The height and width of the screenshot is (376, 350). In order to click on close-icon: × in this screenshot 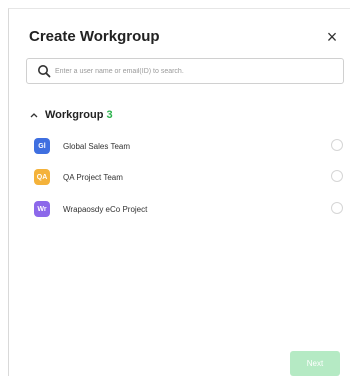, I will do `click(332, 37)`.